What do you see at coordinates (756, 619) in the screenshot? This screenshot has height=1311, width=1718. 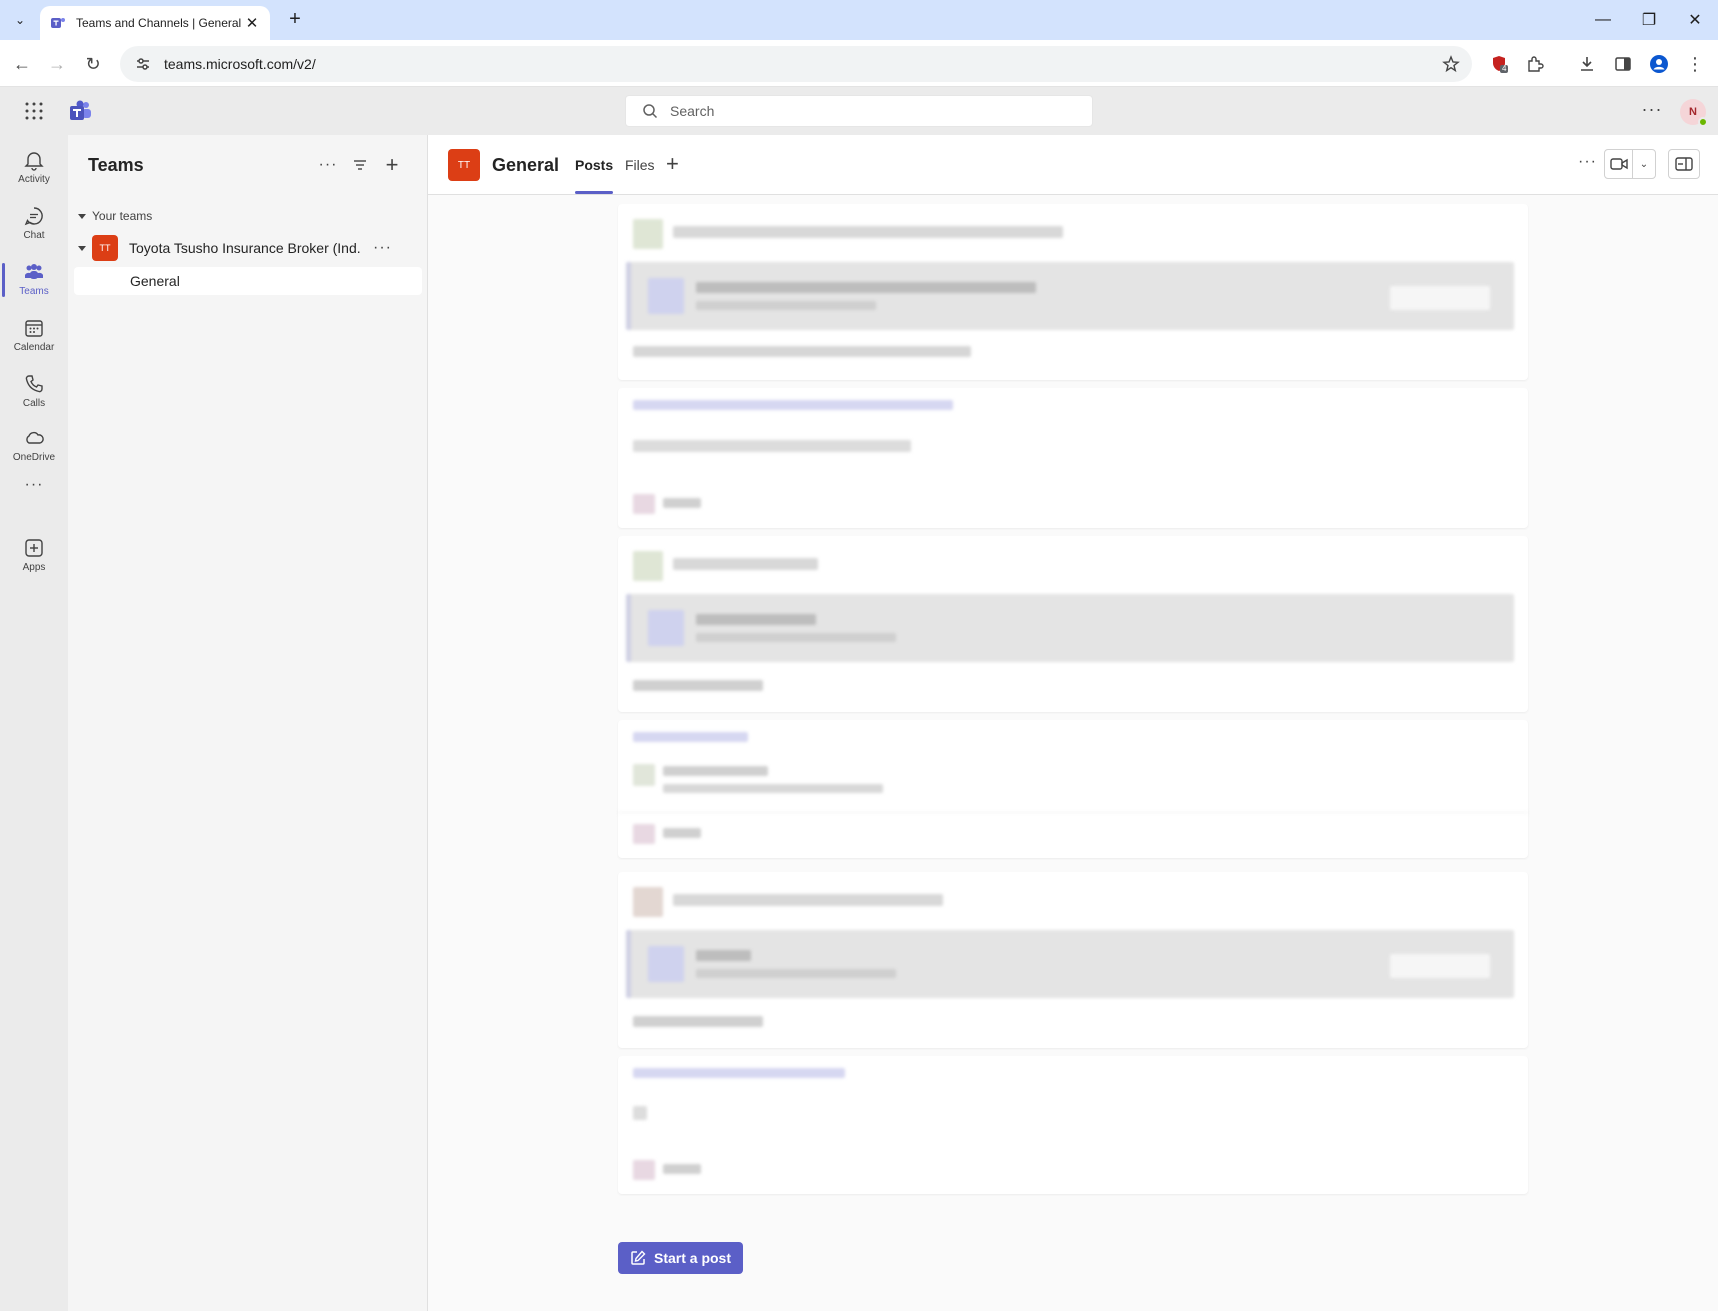 I see `attachment-title` at bounding box center [756, 619].